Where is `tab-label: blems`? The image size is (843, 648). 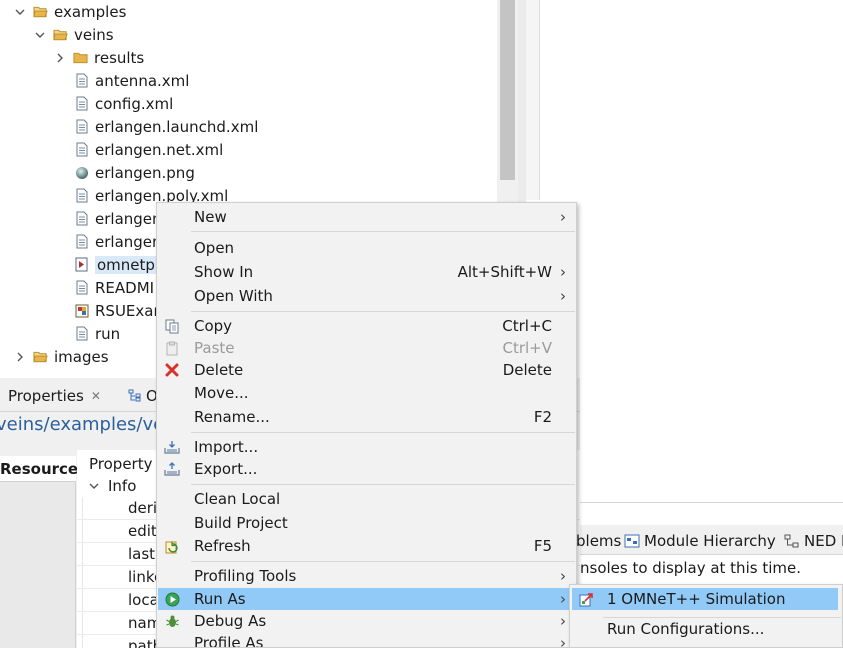 tab-label: blems is located at coordinates (599, 541).